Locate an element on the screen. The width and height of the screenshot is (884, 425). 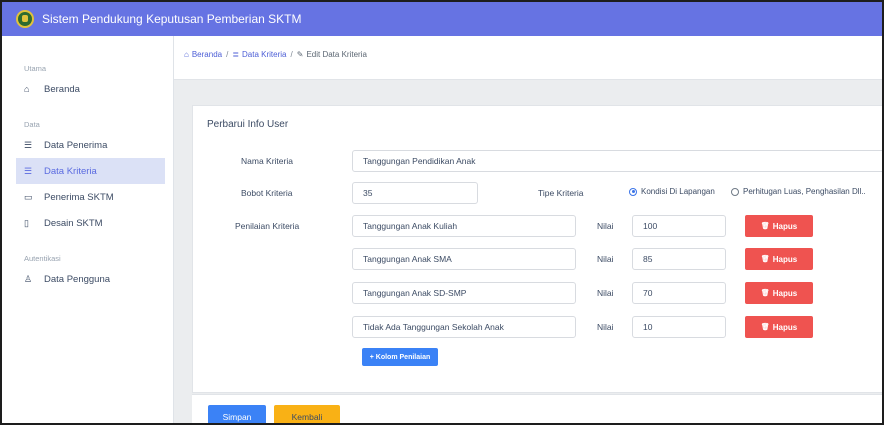
back-button: Kembali is located at coordinates (307, 414).